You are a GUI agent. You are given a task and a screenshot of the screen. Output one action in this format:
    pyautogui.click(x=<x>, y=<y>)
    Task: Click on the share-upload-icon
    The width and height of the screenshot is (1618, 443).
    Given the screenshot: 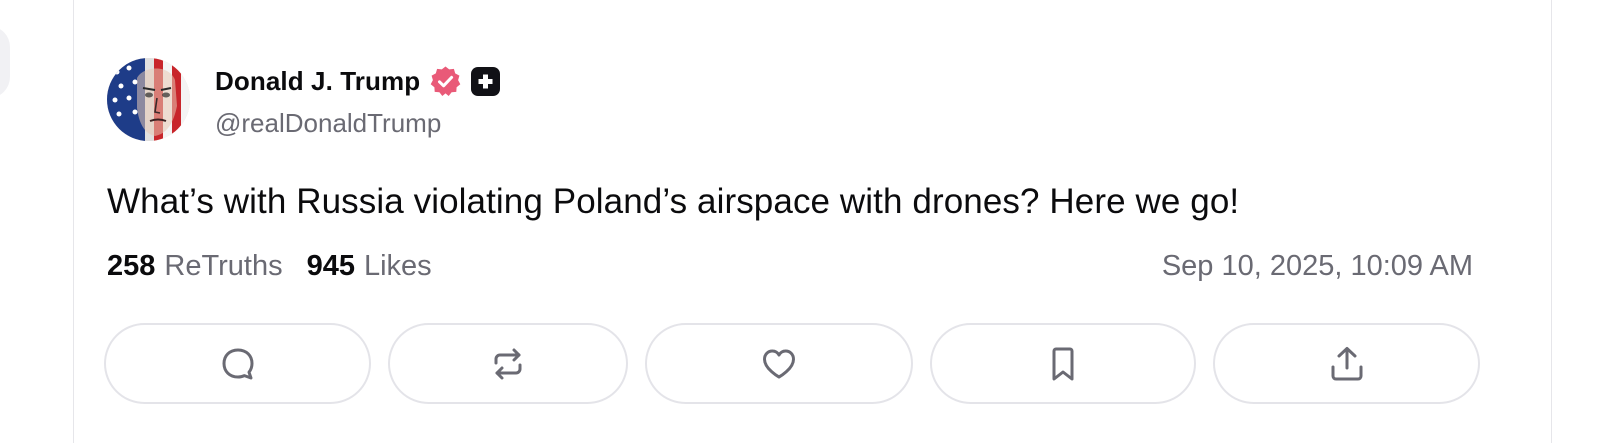 What is the action you would take?
    pyautogui.click(x=1346, y=363)
    